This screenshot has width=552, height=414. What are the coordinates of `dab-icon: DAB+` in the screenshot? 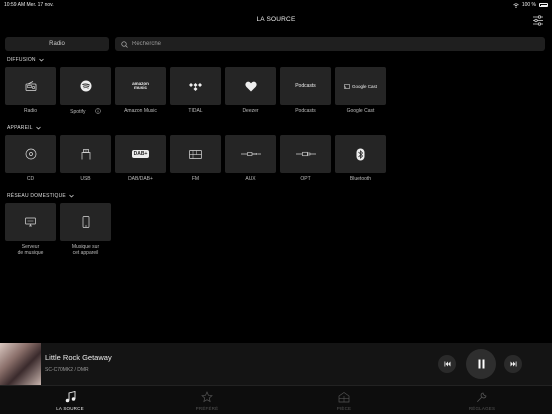 It's located at (140, 154).